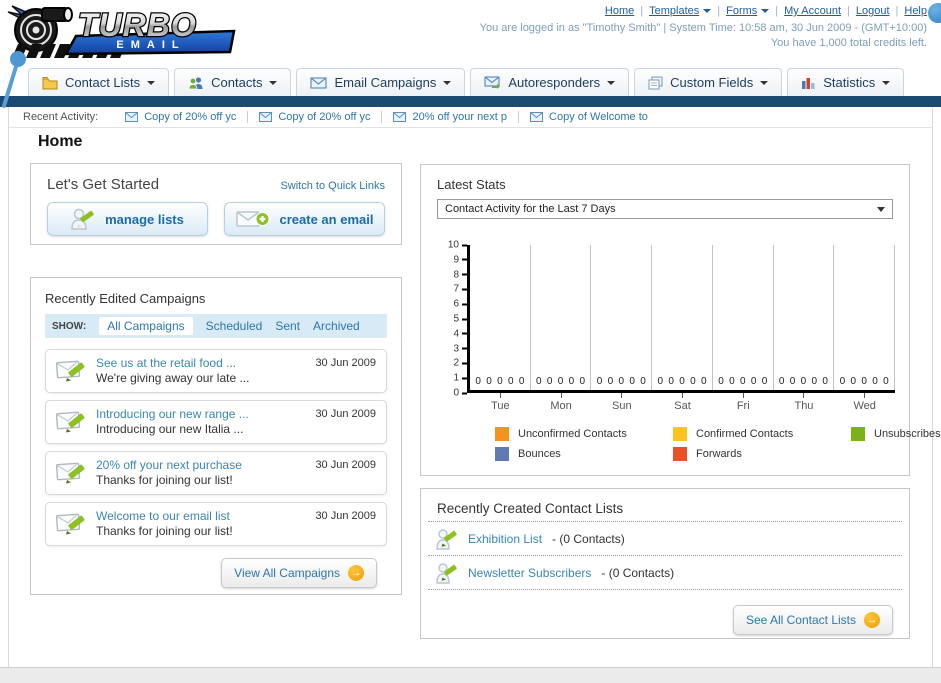  What do you see at coordinates (146, 326) in the screenshot?
I see `filter-all-campaigns: All Campaigns` at bounding box center [146, 326].